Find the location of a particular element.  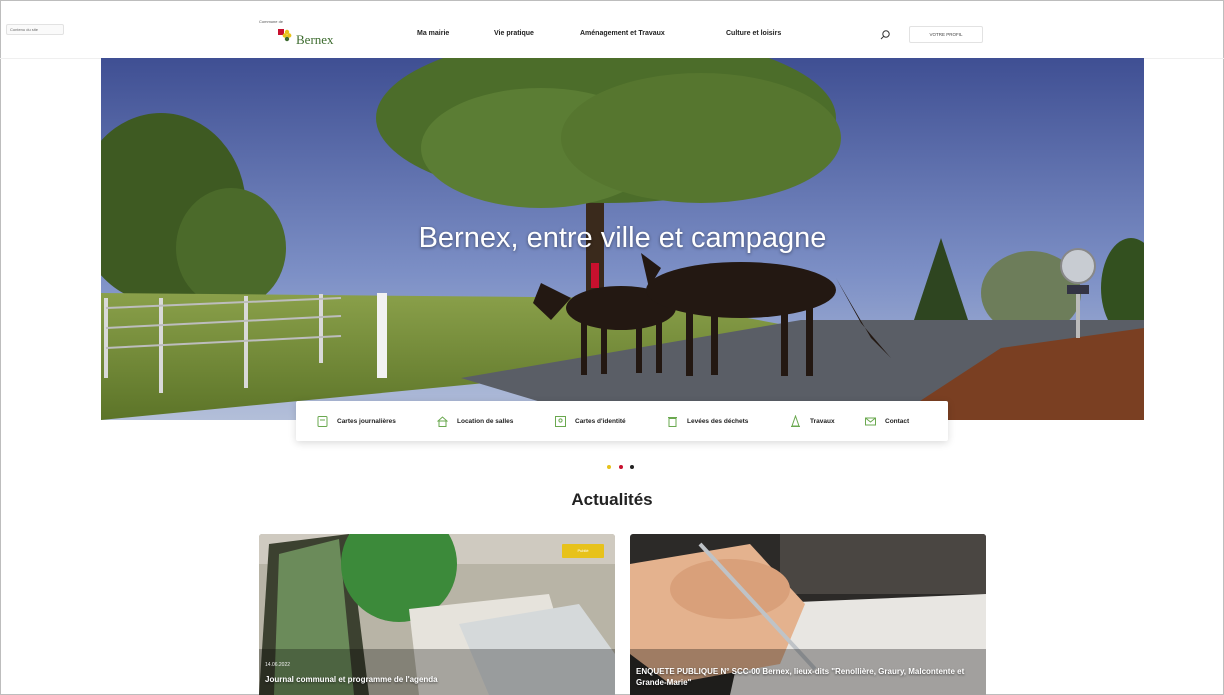

quick-link-cartes-identite: Cartes d'identité is located at coordinates (590, 421).